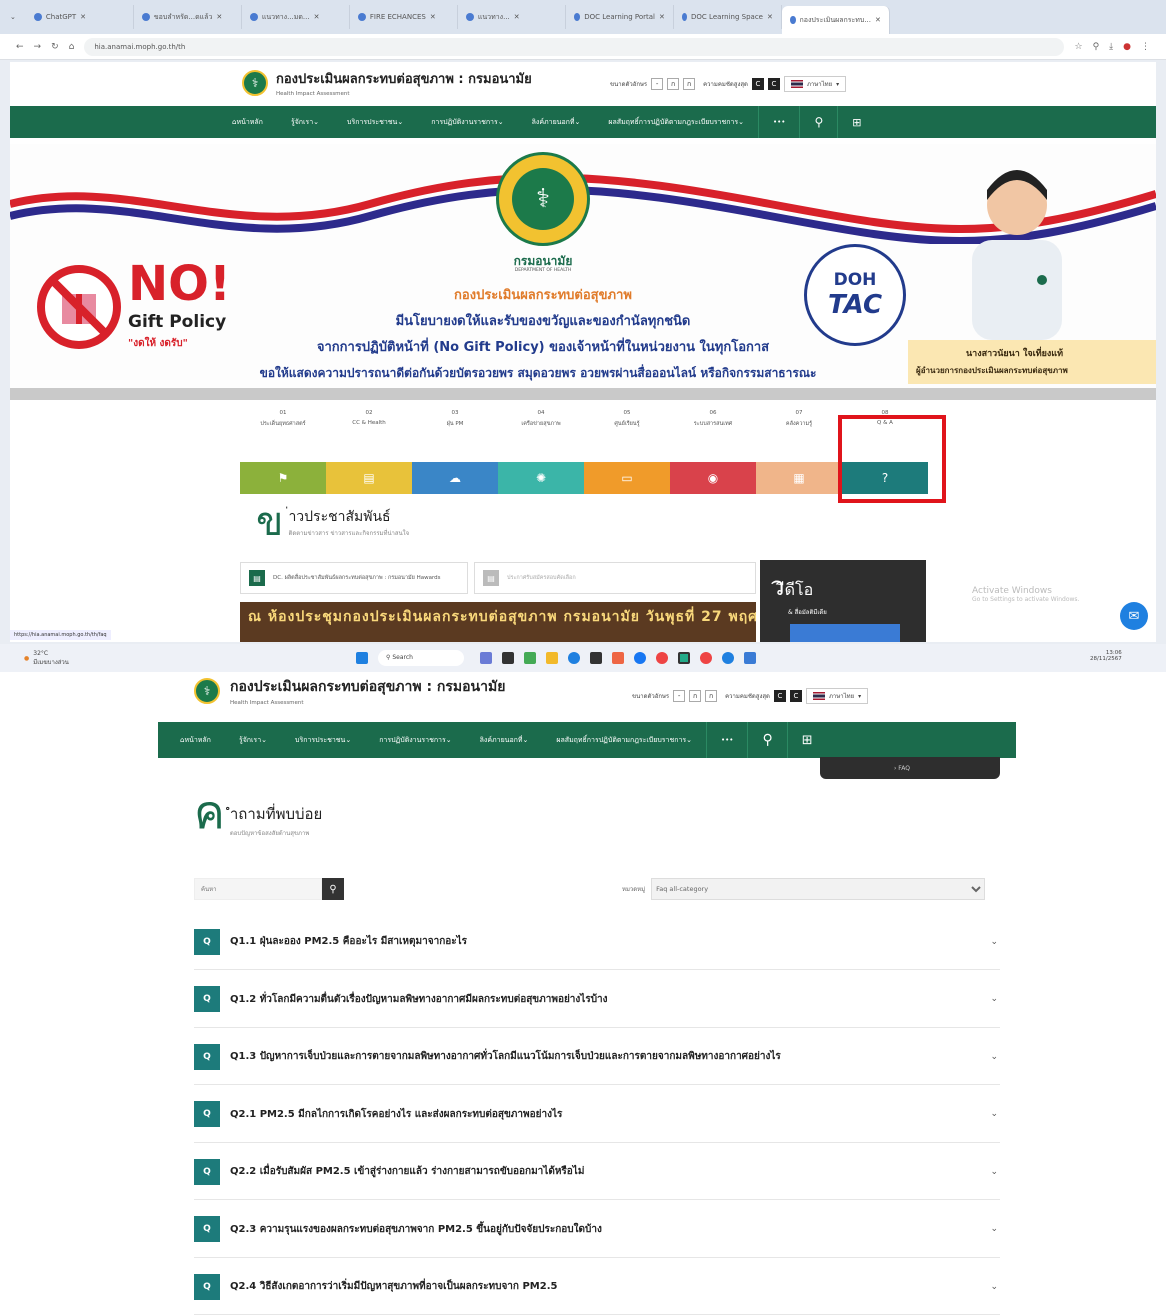 Image resolution: width=1166 pixels, height=1315 pixels. What do you see at coordinates (1127, 47) in the screenshot?
I see `profile-icon: ●` at bounding box center [1127, 47].